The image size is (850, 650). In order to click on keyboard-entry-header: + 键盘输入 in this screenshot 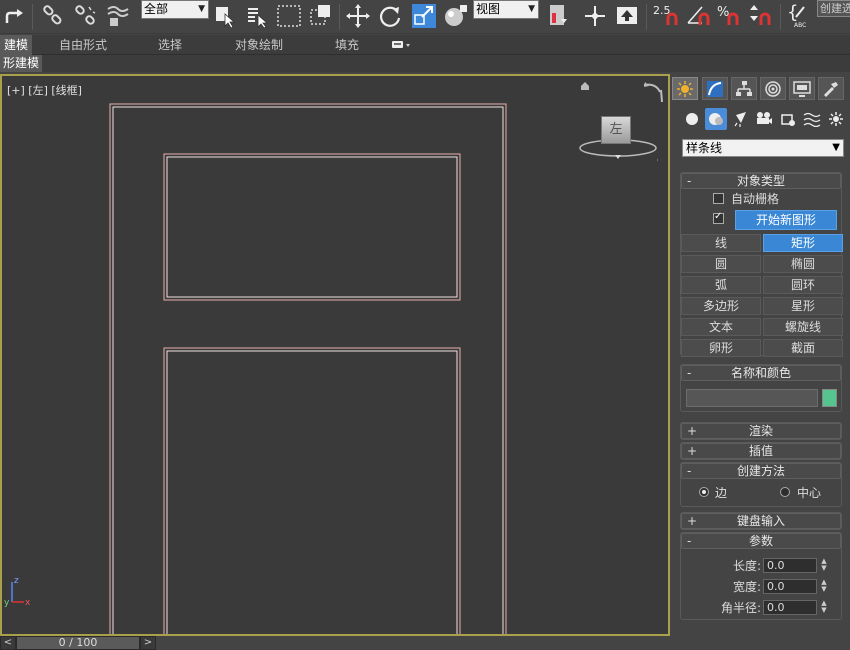, I will do `click(761, 521)`.